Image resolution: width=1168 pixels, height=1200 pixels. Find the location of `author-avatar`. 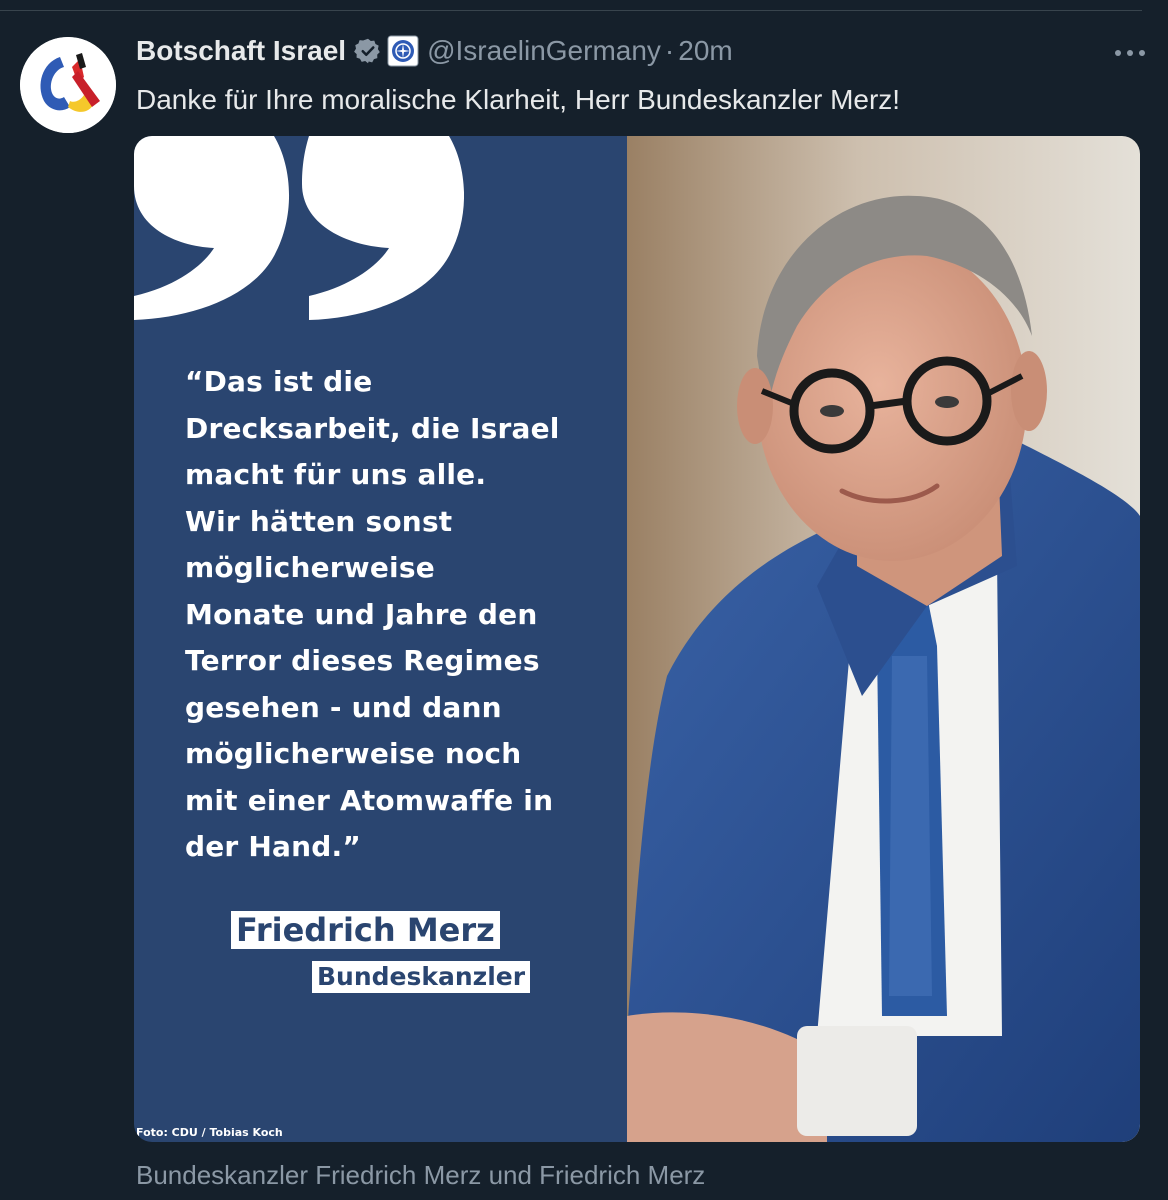

author-avatar is located at coordinates (68, 85).